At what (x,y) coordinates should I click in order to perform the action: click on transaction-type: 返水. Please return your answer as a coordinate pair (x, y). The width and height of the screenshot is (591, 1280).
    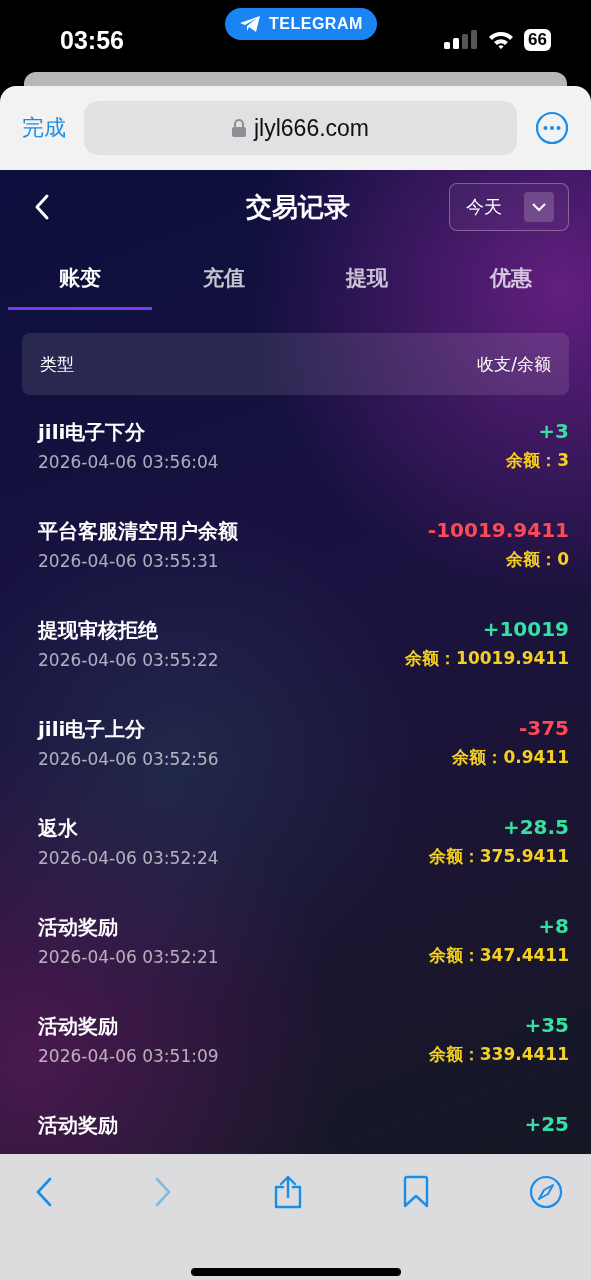
    Looking at the image, I should click on (58, 828).